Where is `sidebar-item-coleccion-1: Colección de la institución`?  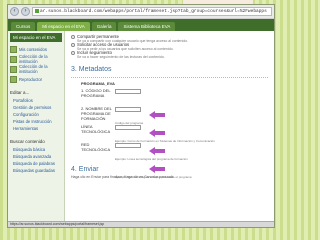 sidebar-item-coleccion-1: Colección de la institución is located at coordinates (36, 59).